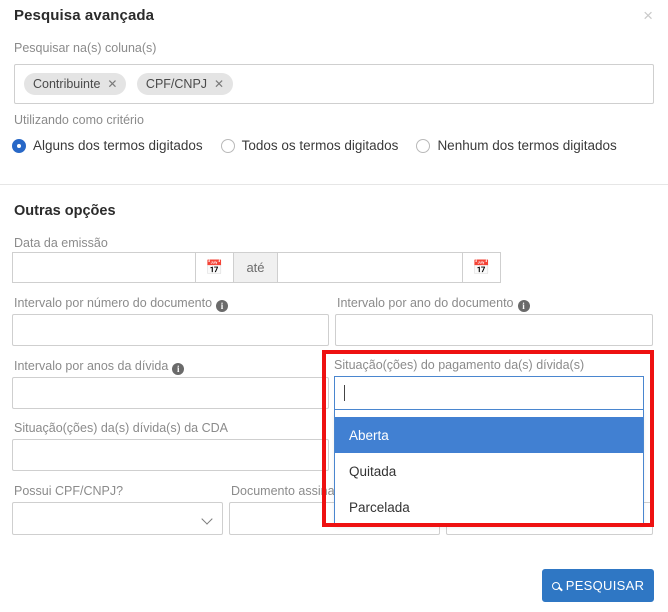 The height and width of the screenshot is (612, 668). Describe the element at coordinates (176, 84) in the screenshot. I see `chip-label: CPF/CNPJ` at that location.